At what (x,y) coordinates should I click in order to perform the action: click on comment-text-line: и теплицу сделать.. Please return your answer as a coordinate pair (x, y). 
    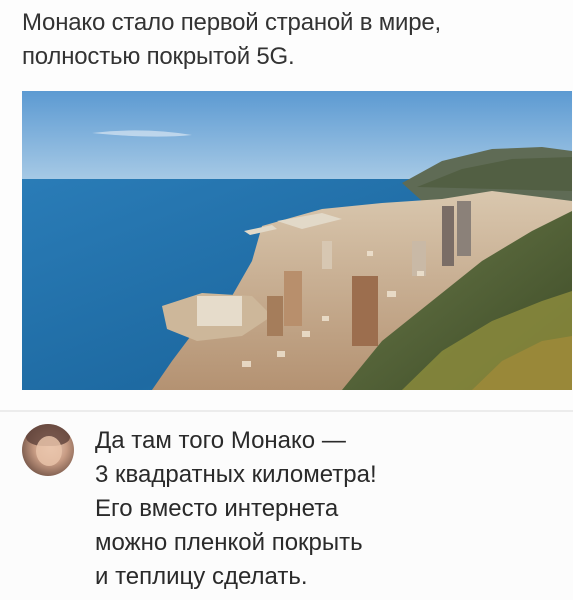
    Looking at the image, I should click on (201, 576).